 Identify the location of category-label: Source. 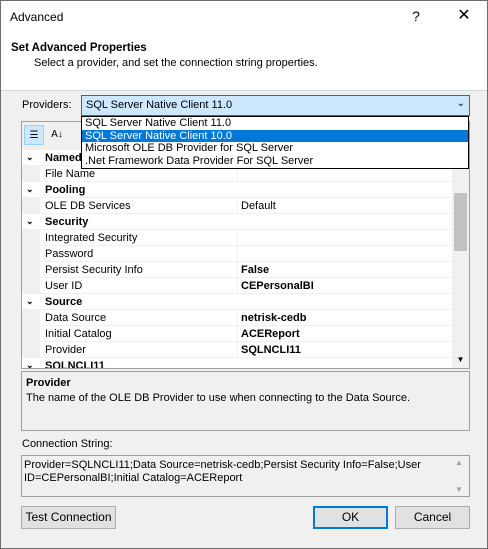
(64, 302).